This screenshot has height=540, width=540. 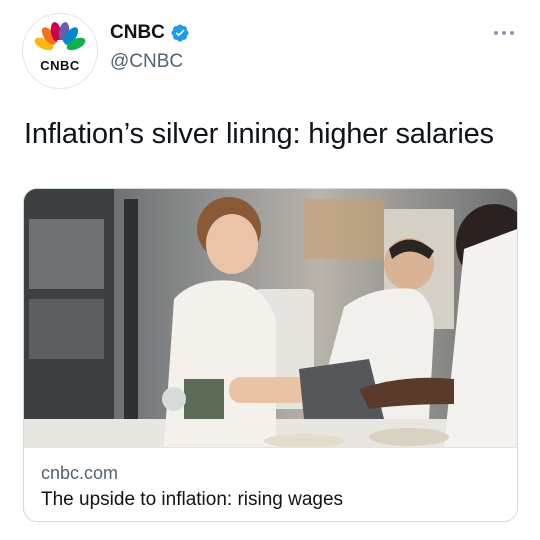 I want to click on card-divider, so click(x=270, y=447).